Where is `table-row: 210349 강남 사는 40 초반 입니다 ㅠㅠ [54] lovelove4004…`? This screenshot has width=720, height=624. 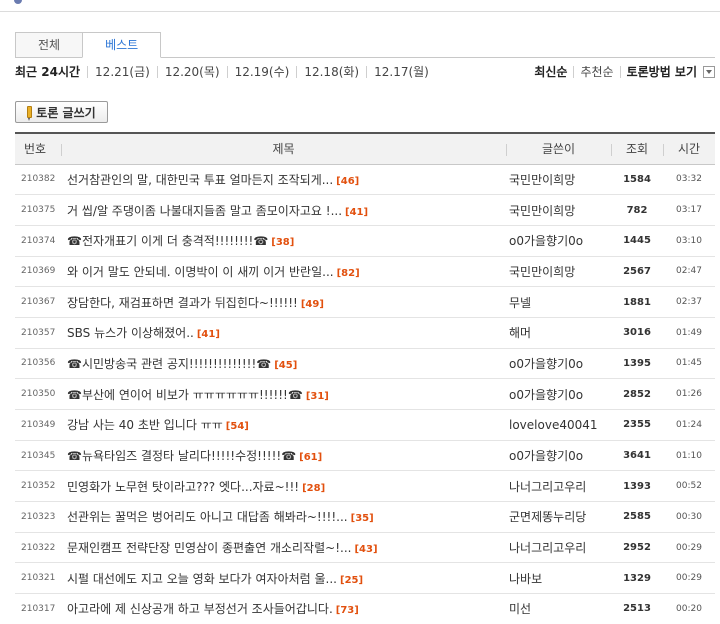 table-row: 210349 강남 사는 40 초반 입니다 ㅠㅠ [54] lovelove4004… is located at coordinates (365, 425).